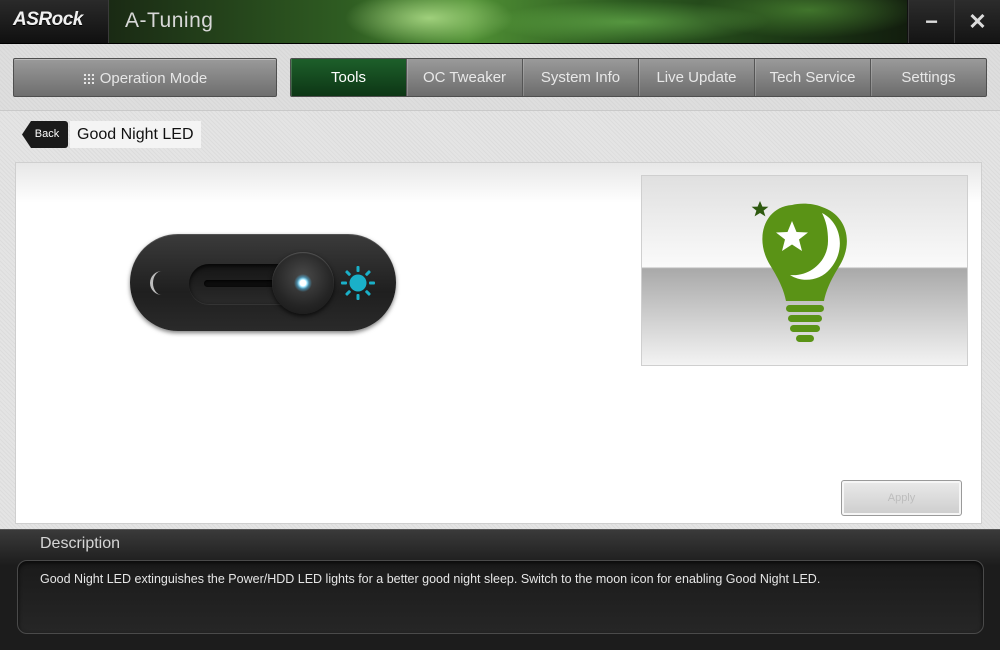 This screenshot has height=650, width=1000. What do you see at coordinates (508, 21) in the screenshot?
I see `title-banner: A-Tuning` at bounding box center [508, 21].